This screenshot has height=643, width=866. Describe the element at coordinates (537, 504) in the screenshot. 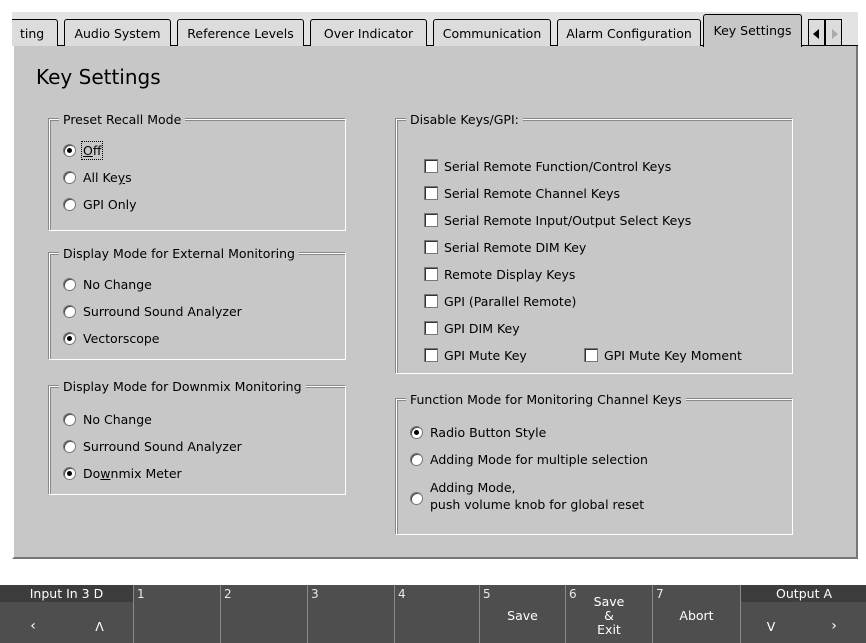

I see `radio-label-line-2: push volume knob for global reset` at that location.